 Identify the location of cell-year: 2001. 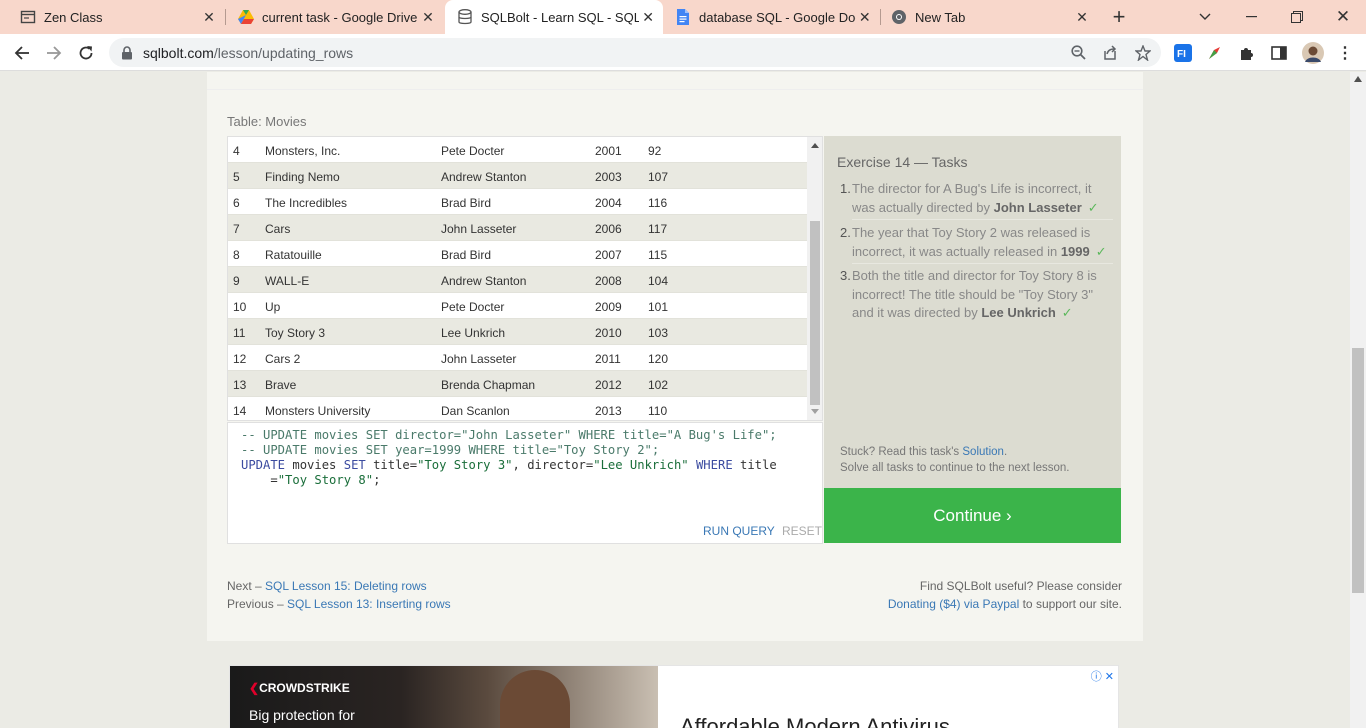
(608, 151).